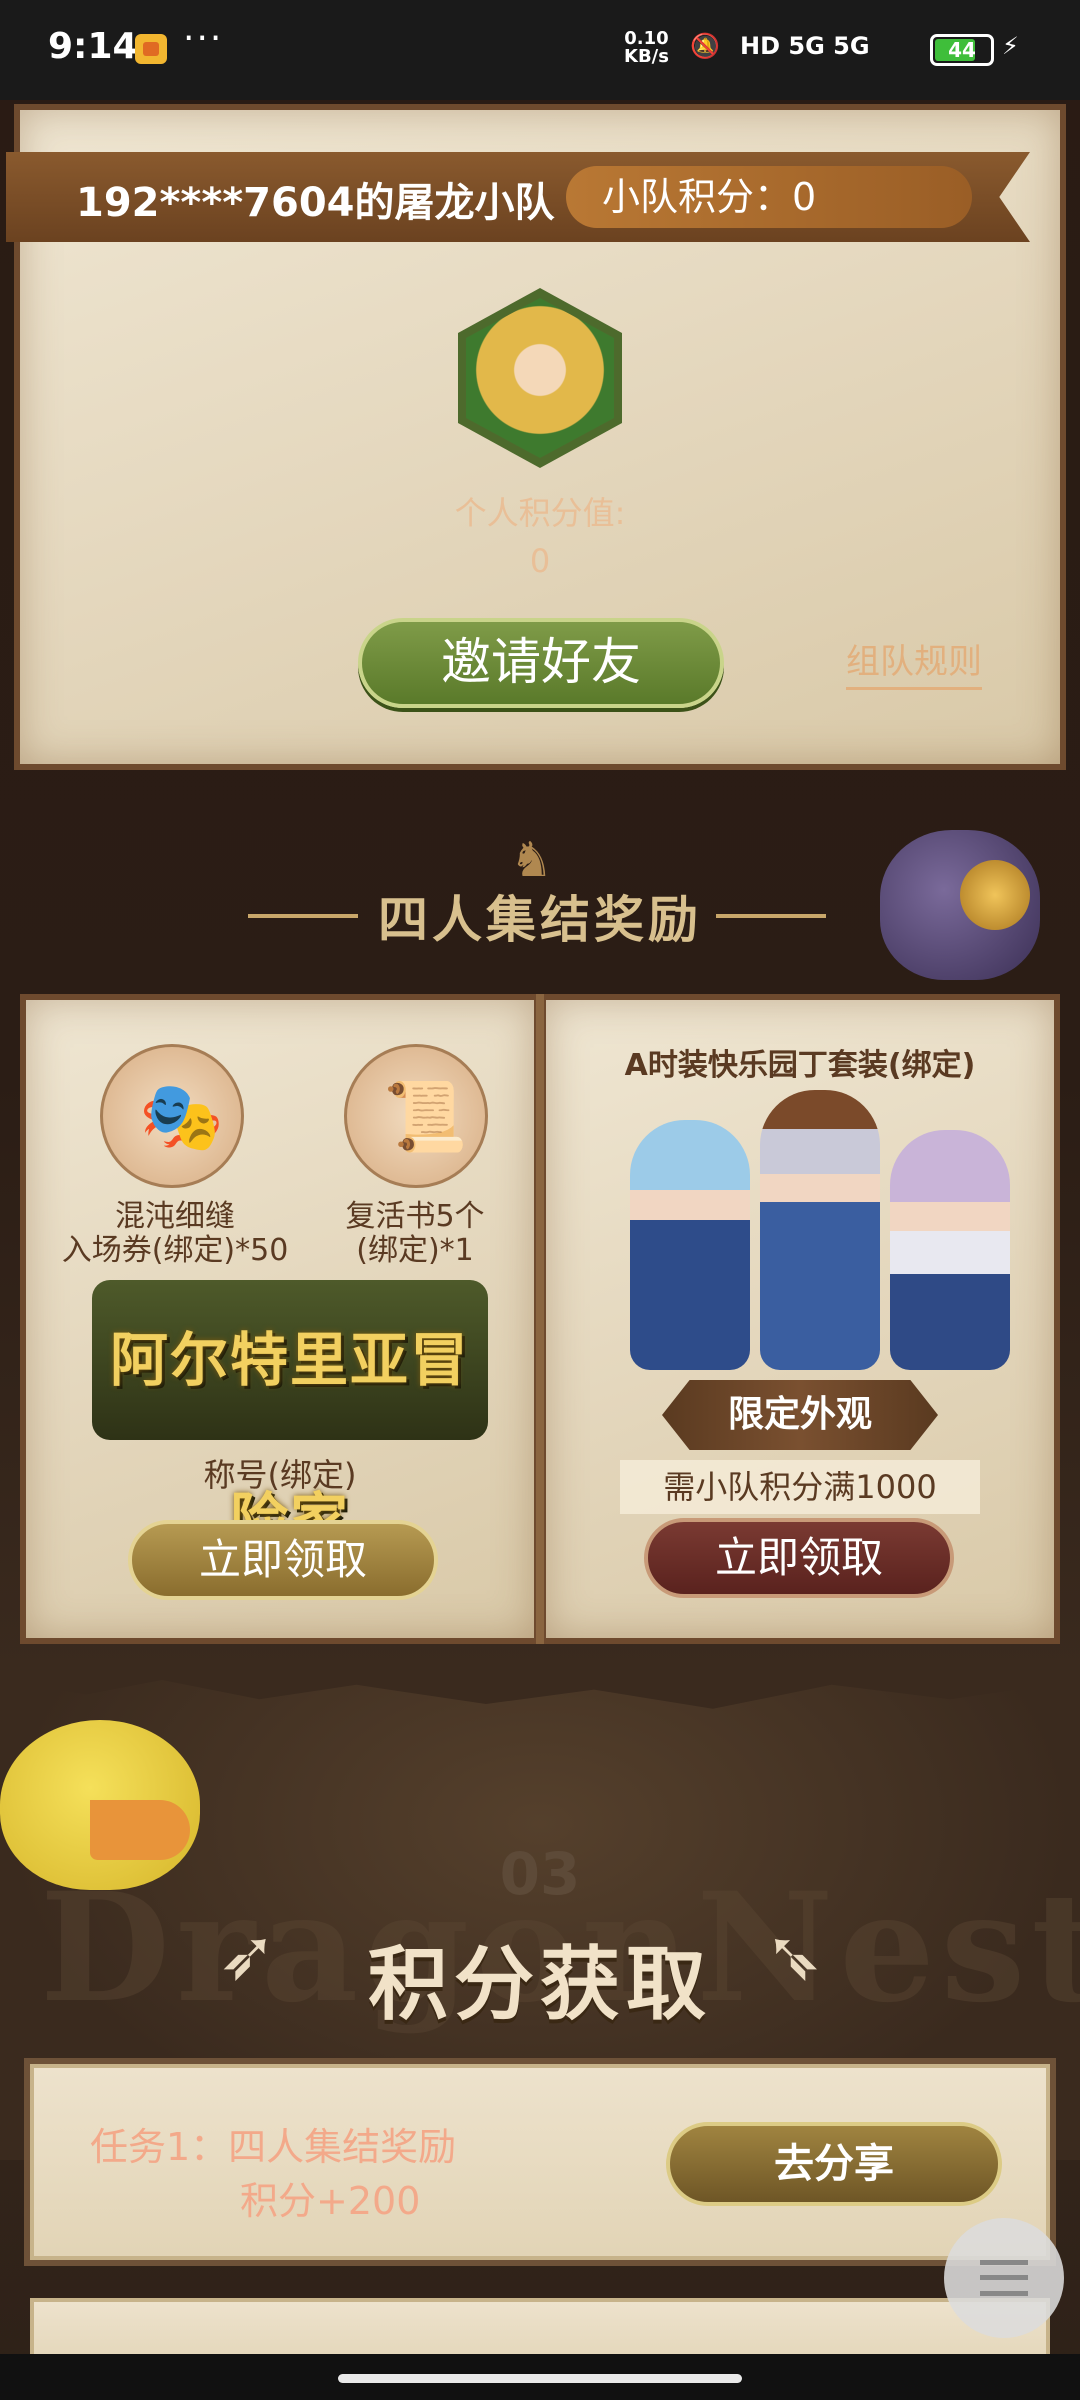  I want to click on points-section-title: 积分获取, so click(540, 1984).